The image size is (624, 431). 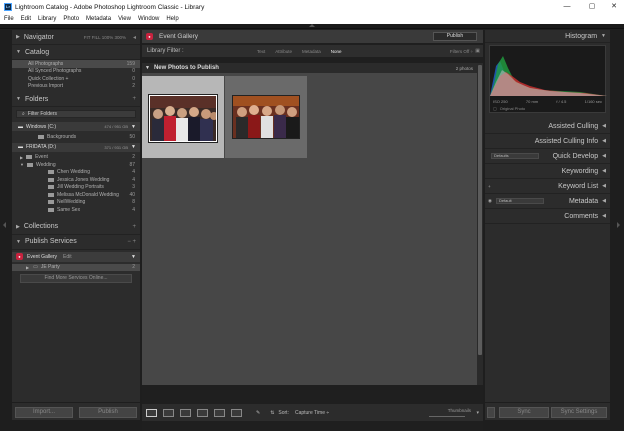 I want to click on catalog-item: Quick Collection + 0, so click(x=76, y=79).